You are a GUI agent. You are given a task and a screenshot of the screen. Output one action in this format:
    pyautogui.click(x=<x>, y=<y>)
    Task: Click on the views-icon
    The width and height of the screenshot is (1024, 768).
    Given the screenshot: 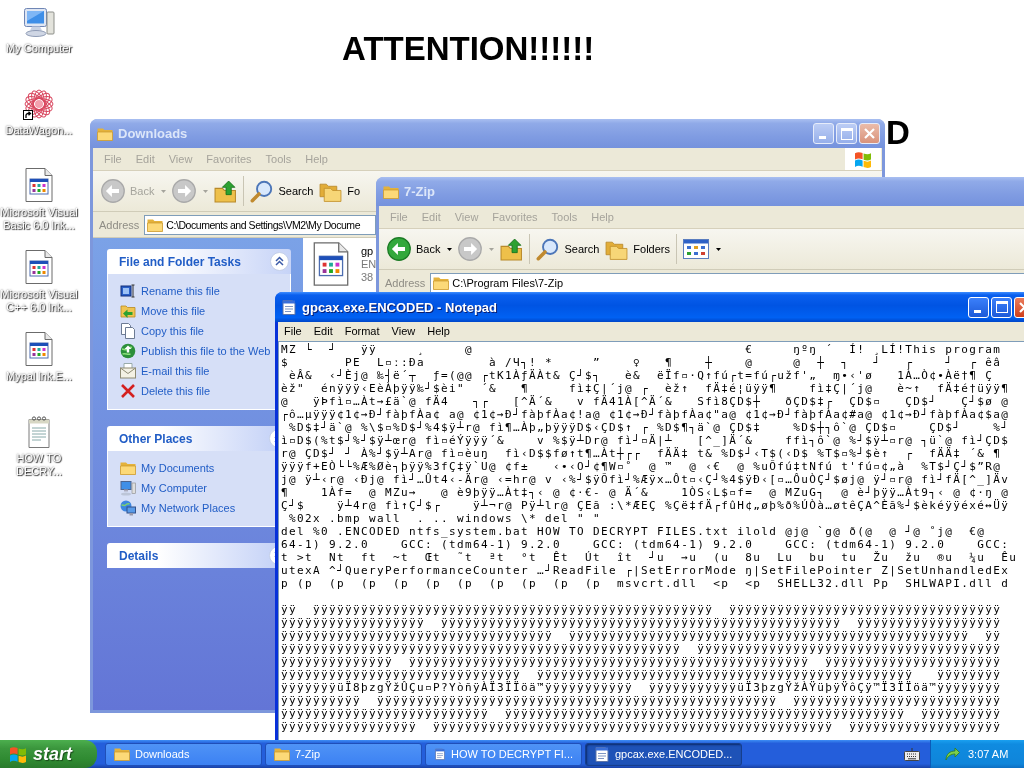 What is the action you would take?
    pyautogui.click(x=696, y=249)
    